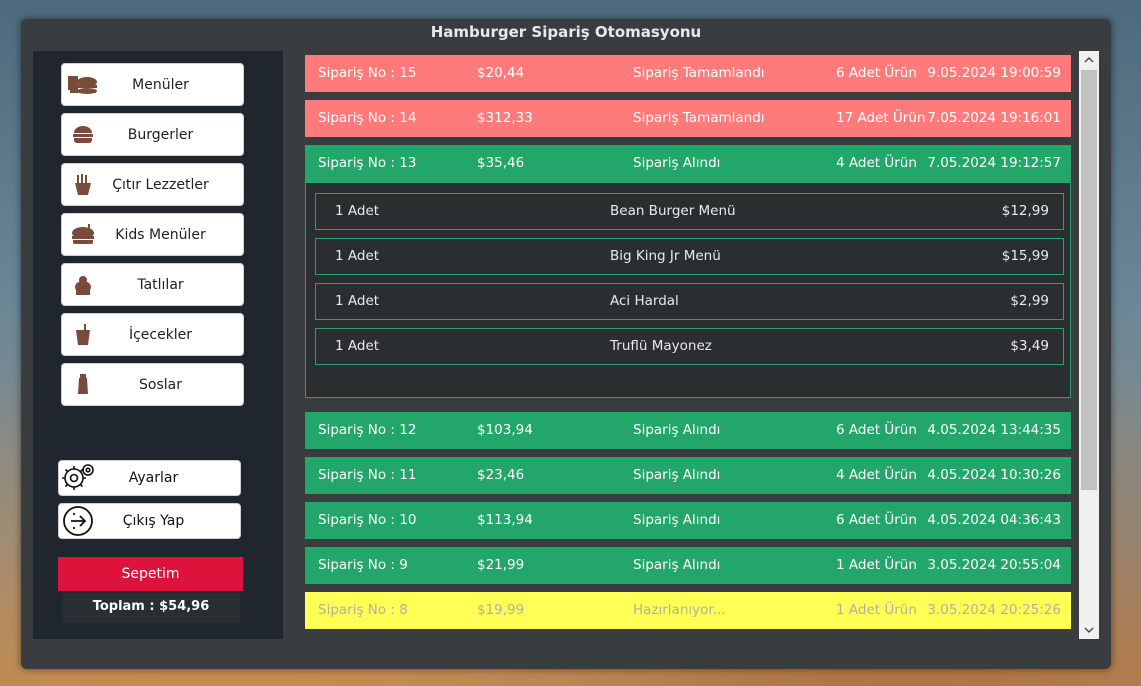 The width and height of the screenshot is (1141, 686). Describe the element at coordinates (994, 430) in the screenshot. I see `order-date: 4.05.2024 13:44:35` at that location.